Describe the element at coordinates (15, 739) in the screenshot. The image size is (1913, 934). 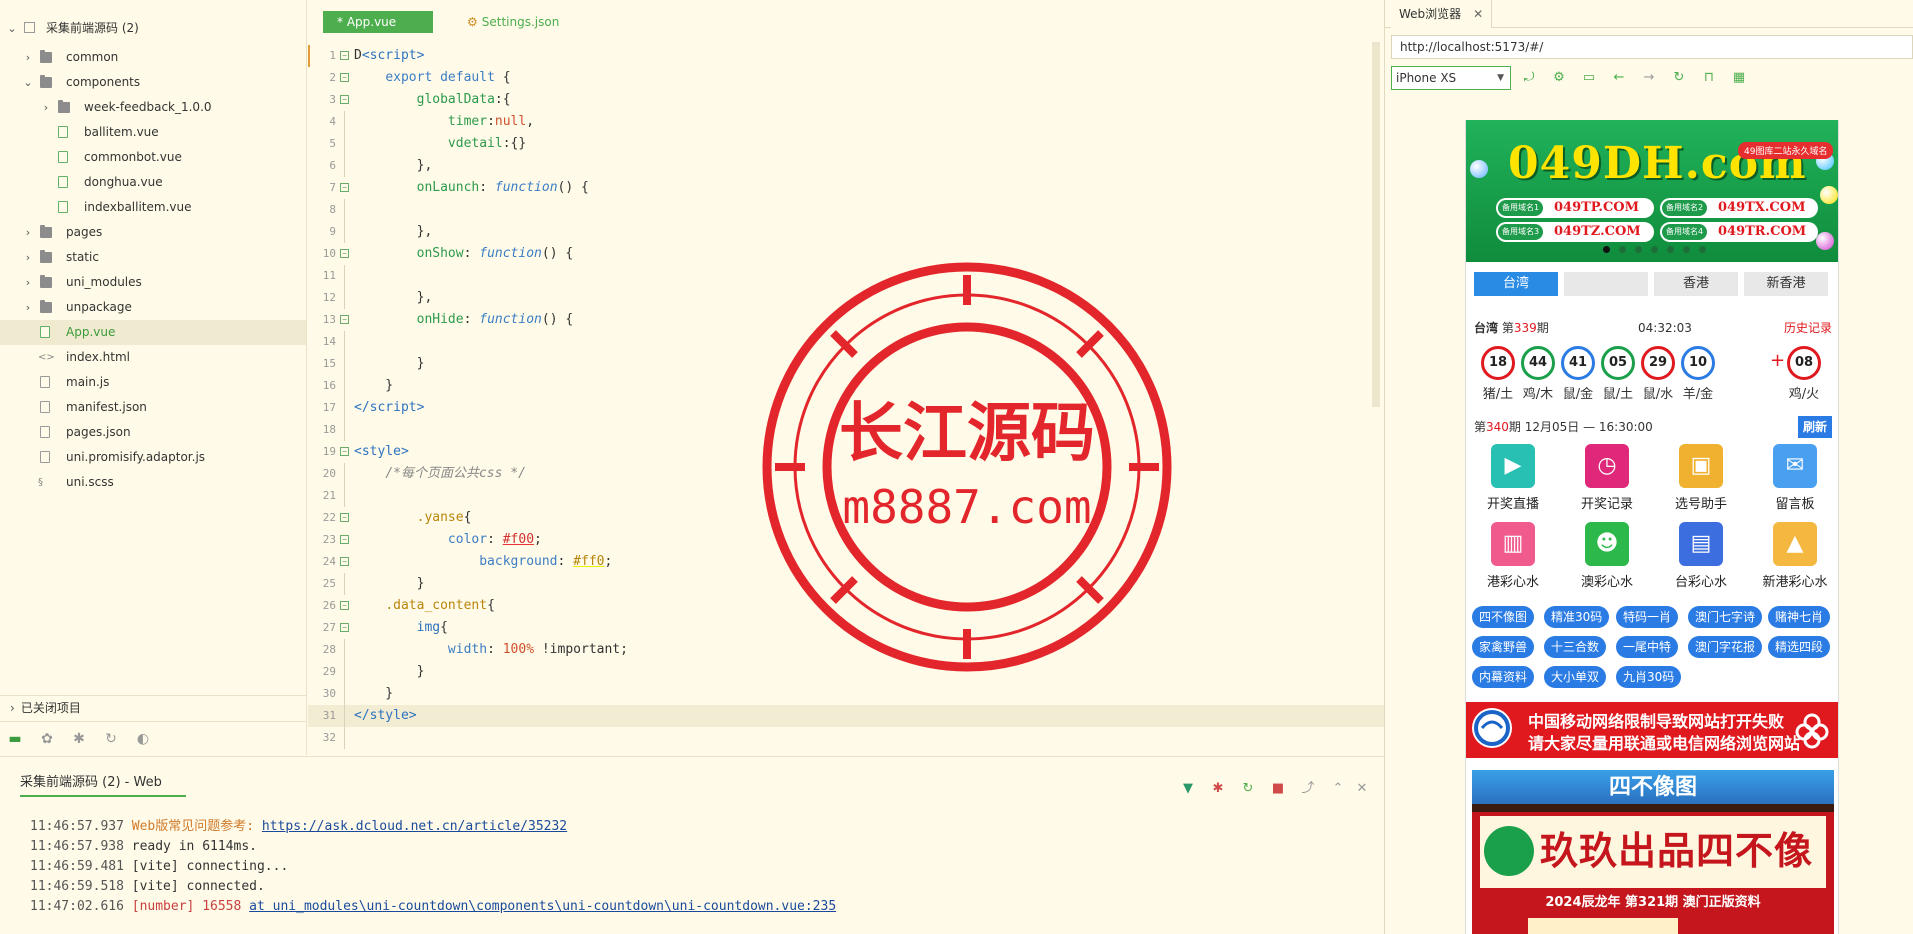
I see `folder-icon: ▬` at that location.